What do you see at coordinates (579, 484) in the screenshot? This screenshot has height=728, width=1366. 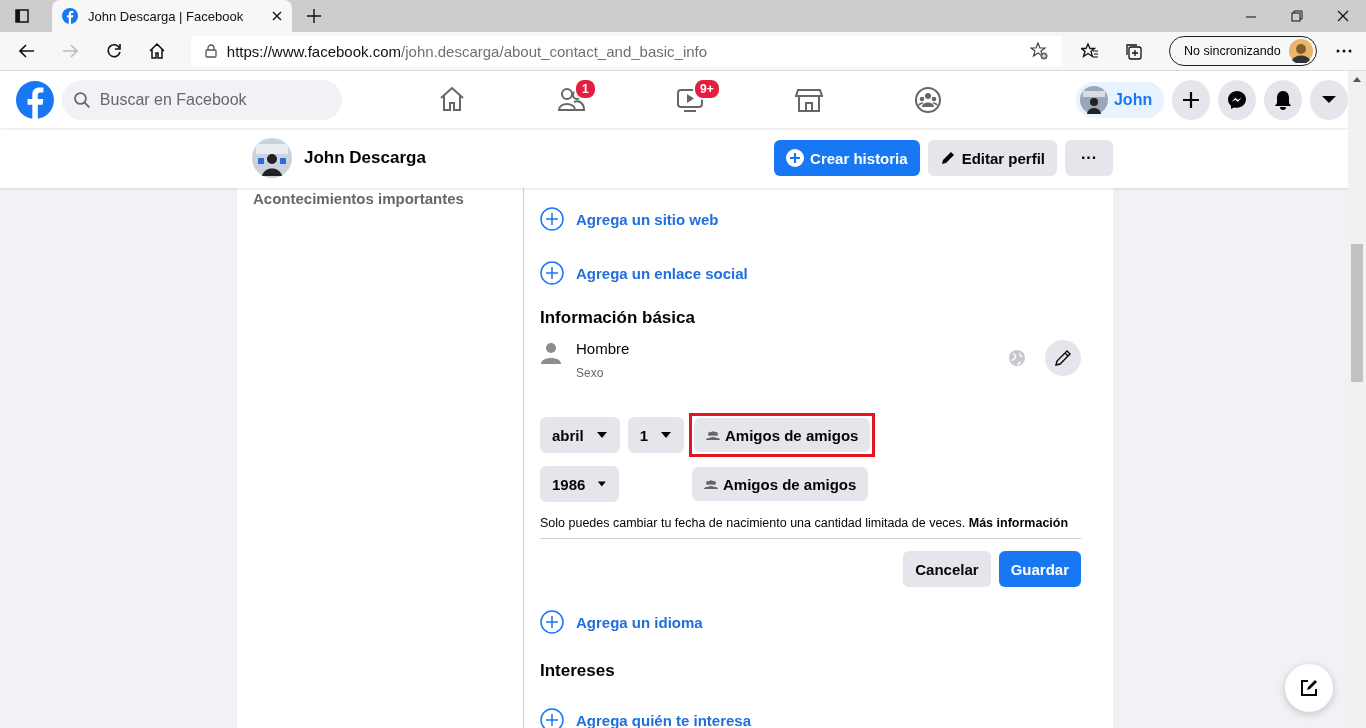 I see `year-dropdown: 1986` at bounding box center [579, 484].